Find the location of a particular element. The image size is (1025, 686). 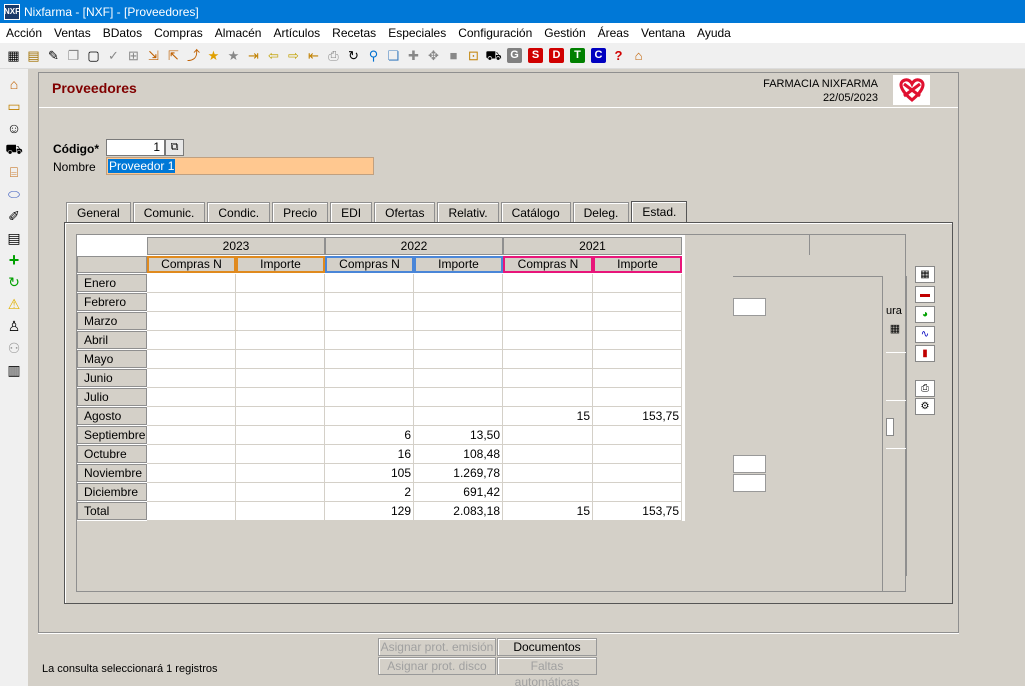

bar-chart-horizontal-icon: ▬ is located at coordinates (925, 294).